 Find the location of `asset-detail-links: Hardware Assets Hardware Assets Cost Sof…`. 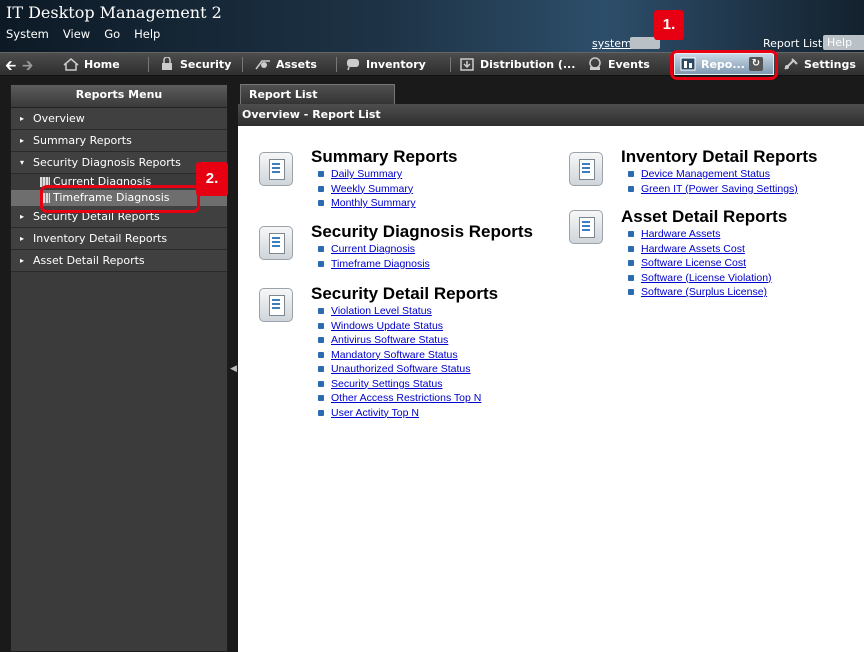

asset-detail-links: Hardware Assets Hardware Assets Cost Sof… is located at coordinates (699, 263).